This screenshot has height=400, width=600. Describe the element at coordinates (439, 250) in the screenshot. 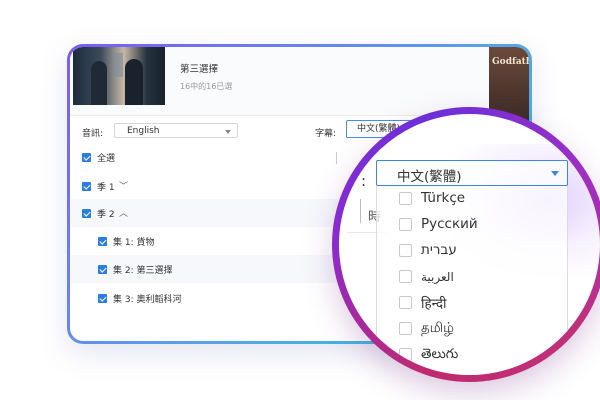

I see `option-label: עברית` at that location.